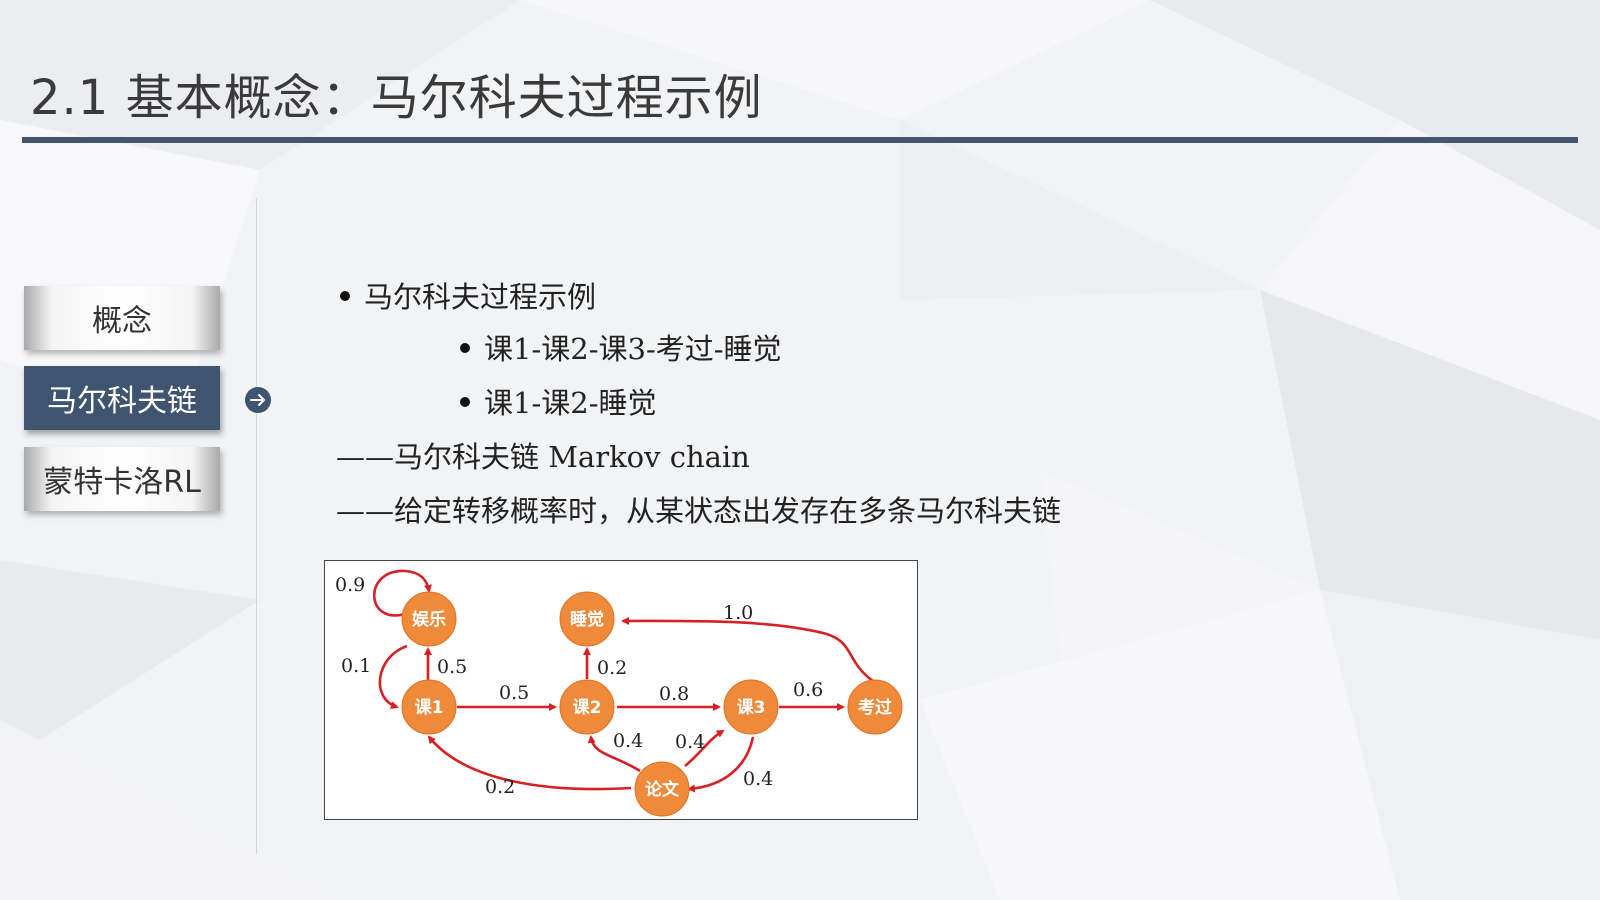  What do you see at coordinates (356, 666) in the screenshot?
I see `prob-label: 0.1` at bounding box center [356, 666].